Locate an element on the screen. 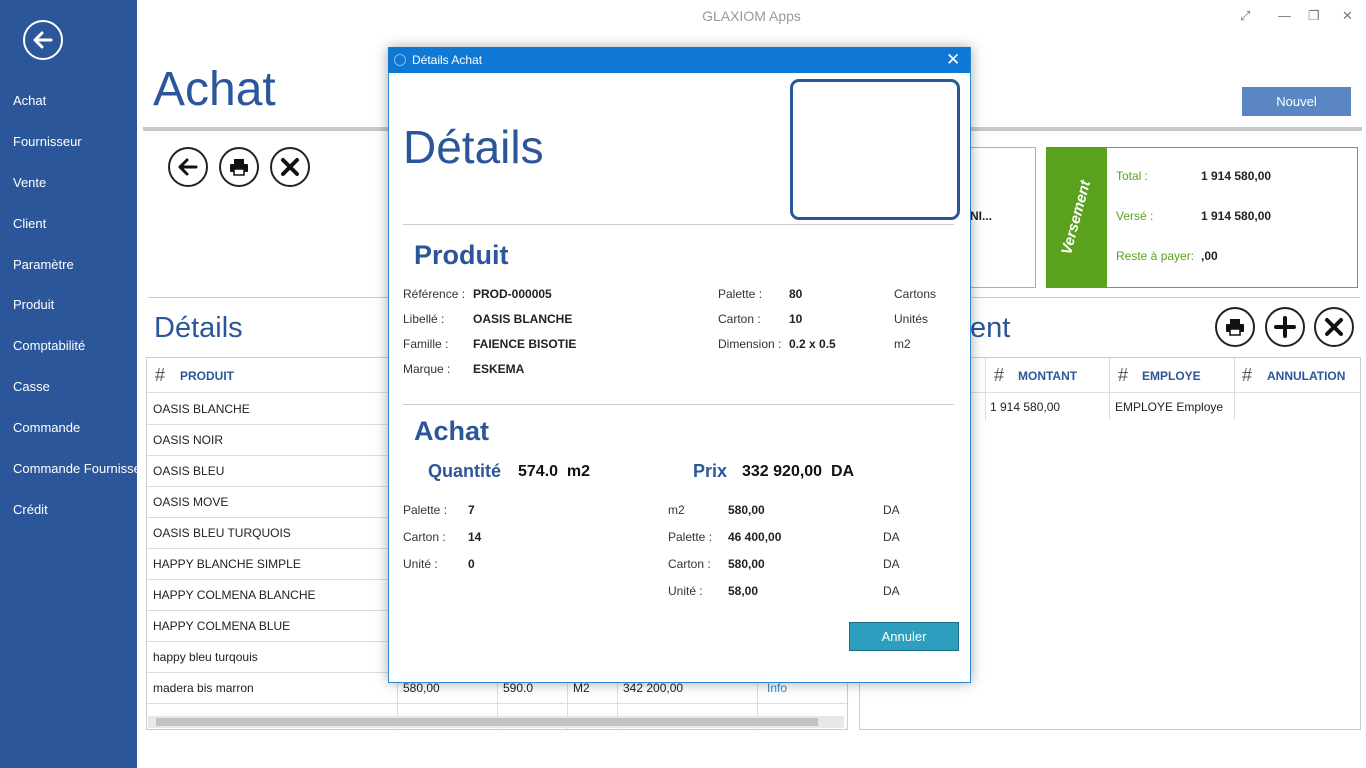  back-button is located at coordinates (43, 40).